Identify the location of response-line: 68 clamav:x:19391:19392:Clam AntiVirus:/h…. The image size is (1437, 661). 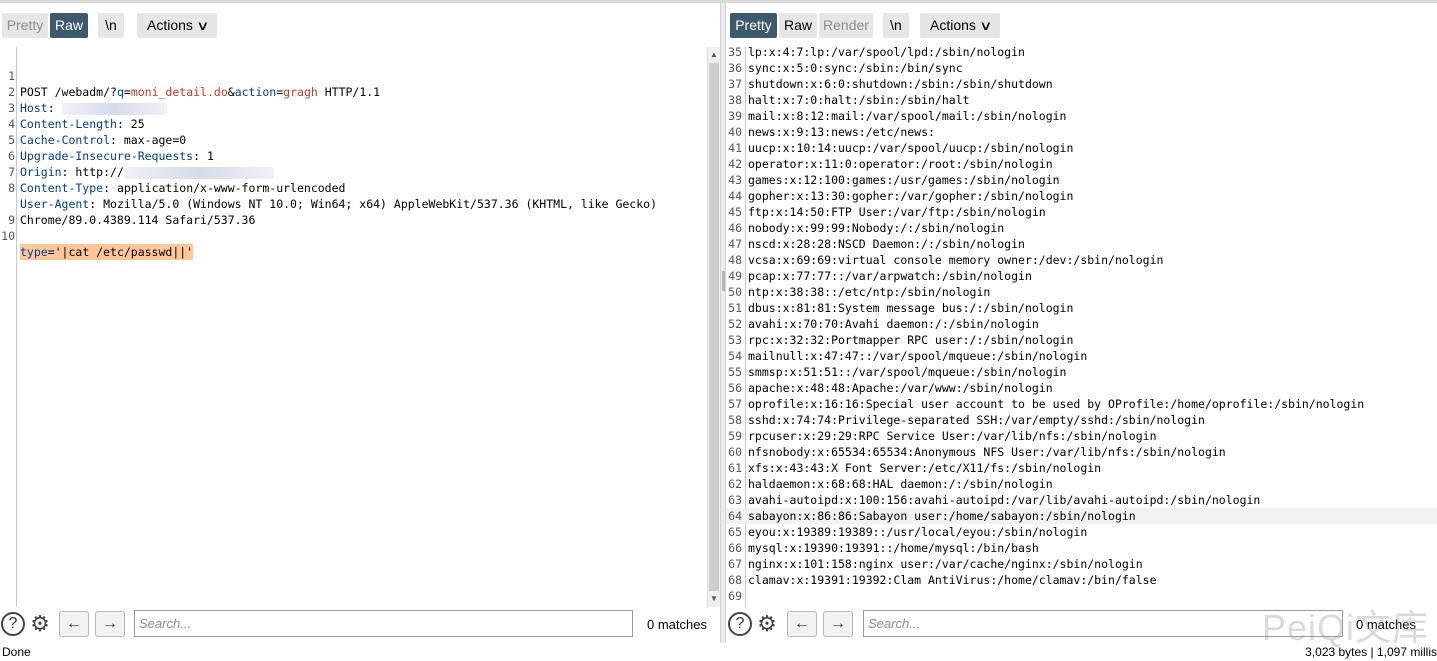
(1081, 580).